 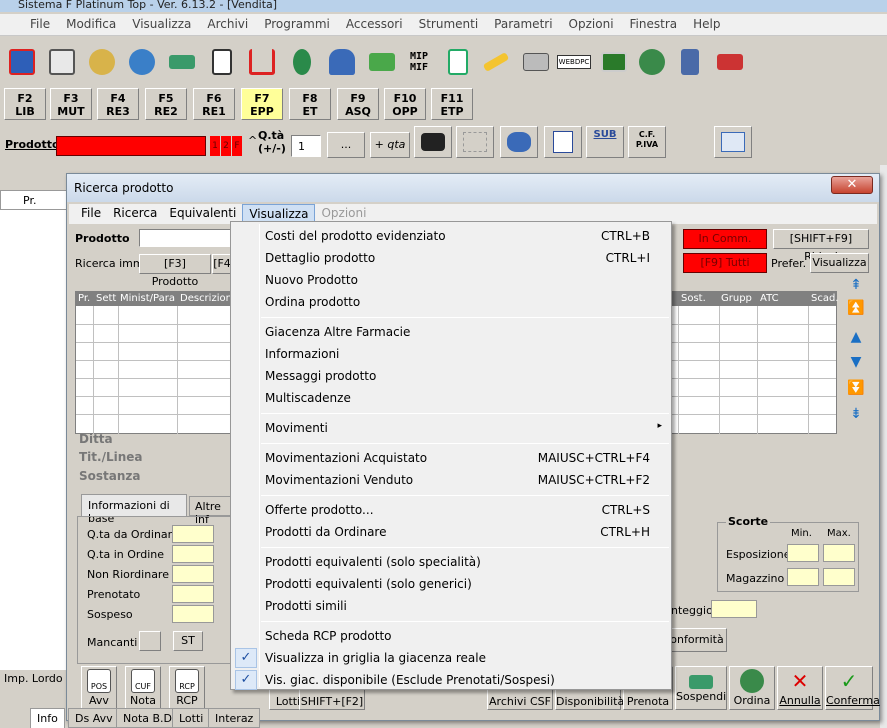 I want to click on keys-button, so click(x=102, y=62).